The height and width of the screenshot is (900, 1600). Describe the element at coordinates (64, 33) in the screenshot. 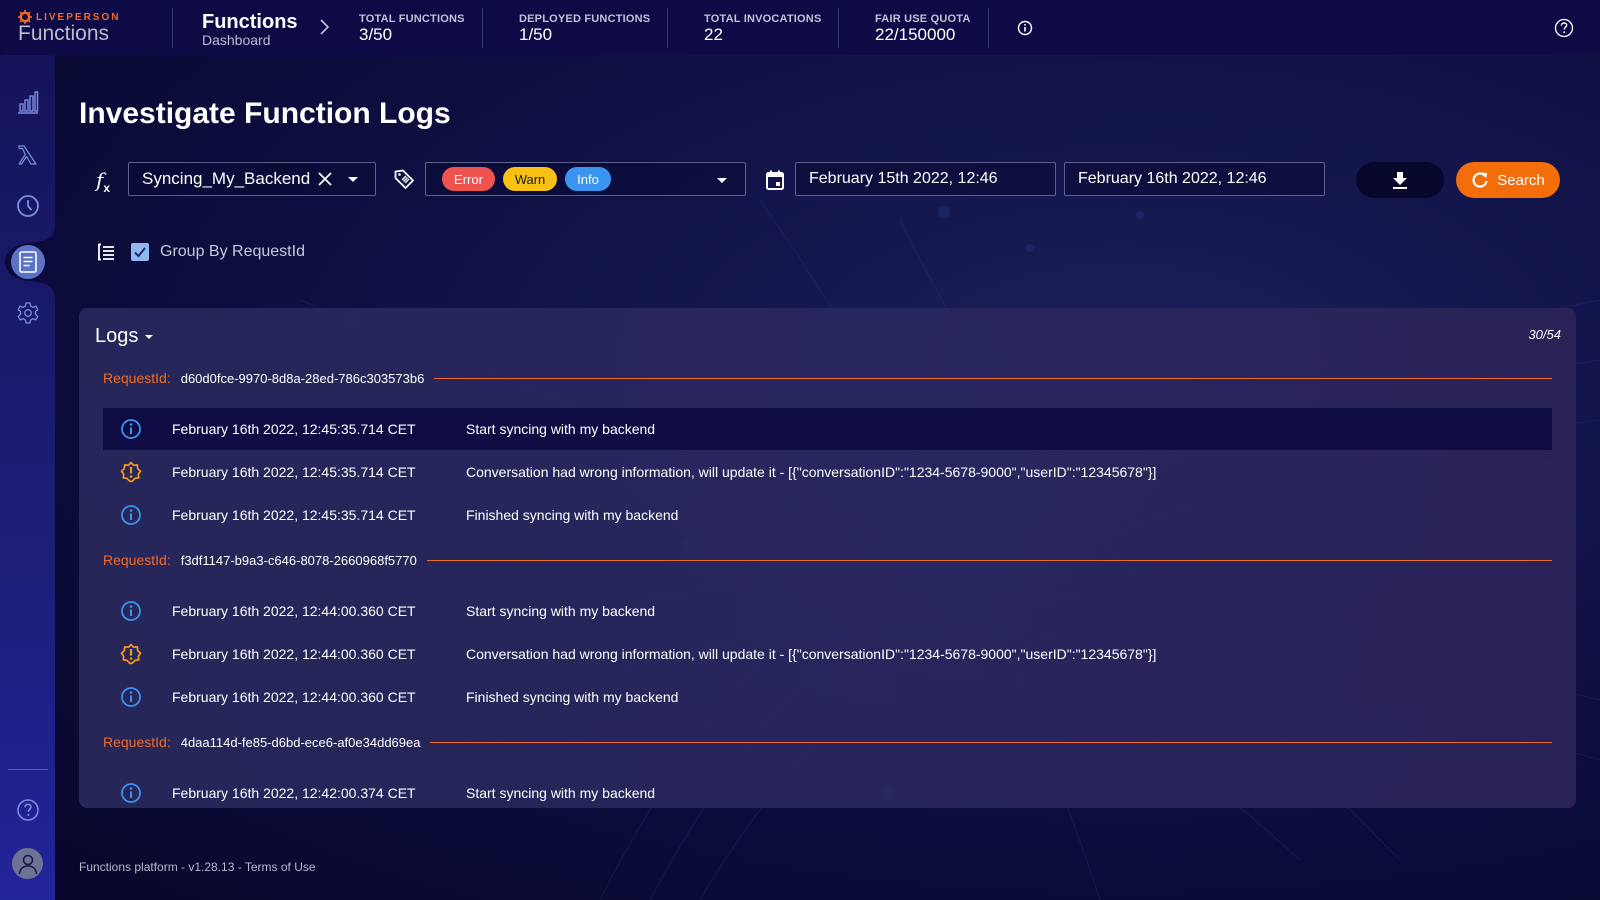

I see `brand-product: Functions` at that location.